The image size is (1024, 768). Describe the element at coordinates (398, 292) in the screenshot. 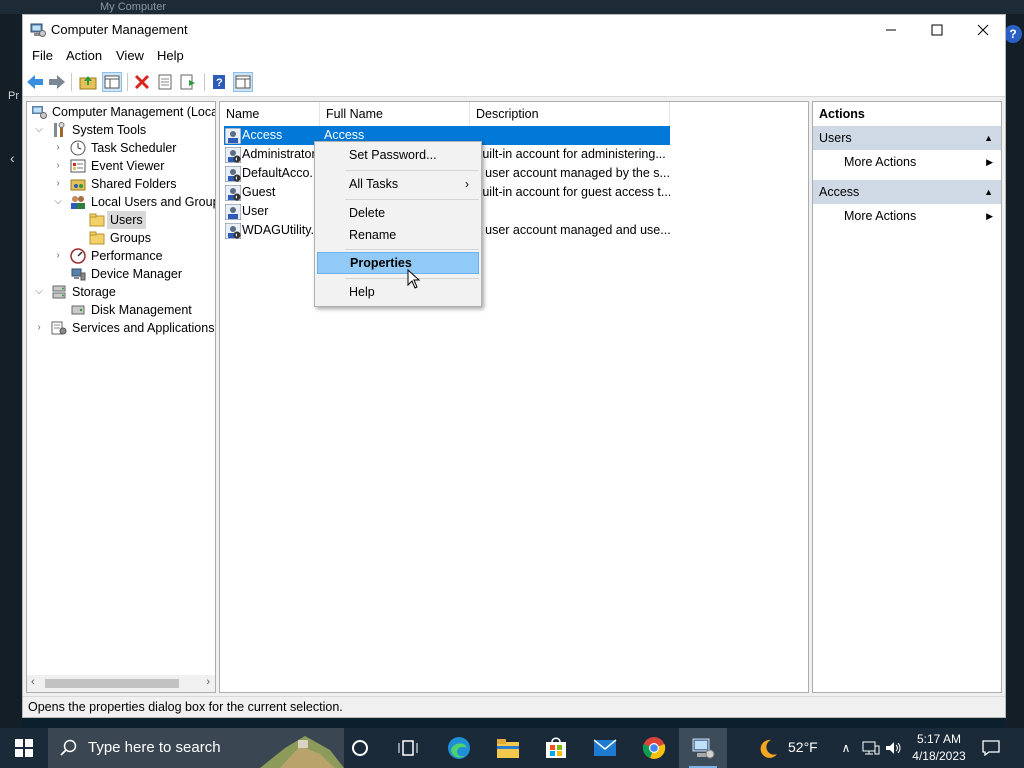

I see `ctx-help: Help` at that location.